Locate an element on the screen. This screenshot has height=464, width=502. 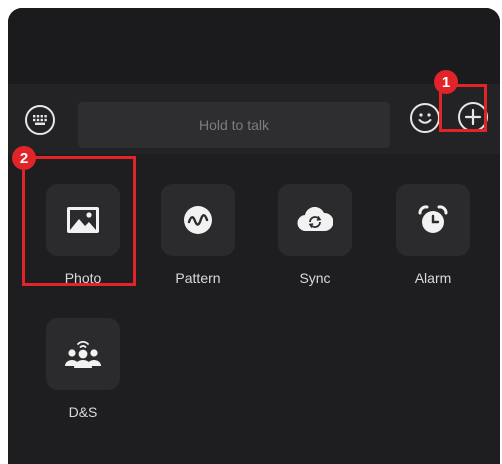
keyboard-icon is located at coordinates (40, 120).